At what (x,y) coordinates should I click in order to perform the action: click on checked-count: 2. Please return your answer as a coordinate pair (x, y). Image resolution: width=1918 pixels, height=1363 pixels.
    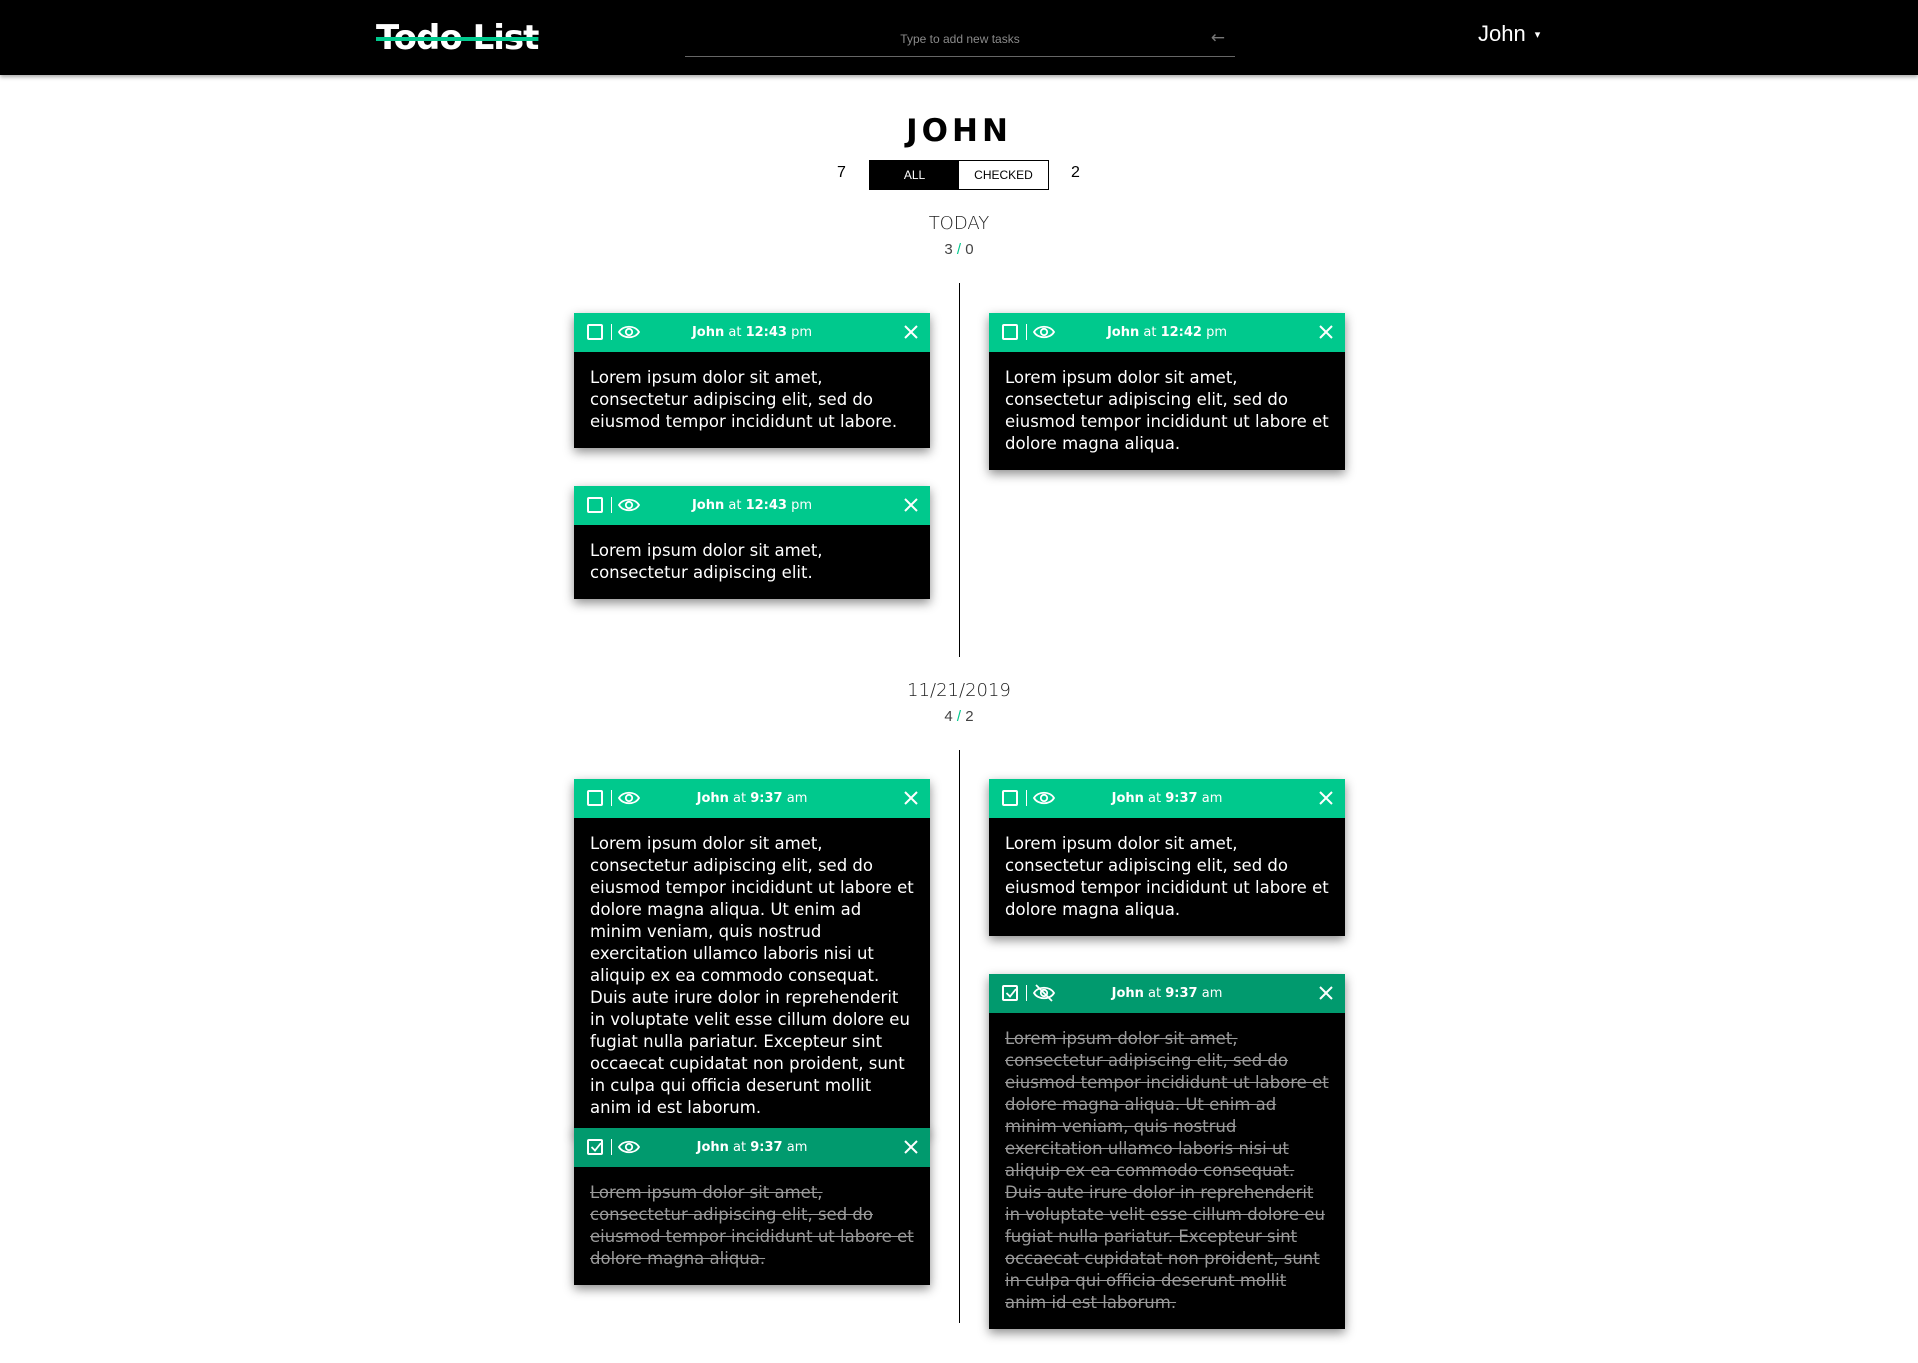
    Looking at the image, I should click on (1075, 172).